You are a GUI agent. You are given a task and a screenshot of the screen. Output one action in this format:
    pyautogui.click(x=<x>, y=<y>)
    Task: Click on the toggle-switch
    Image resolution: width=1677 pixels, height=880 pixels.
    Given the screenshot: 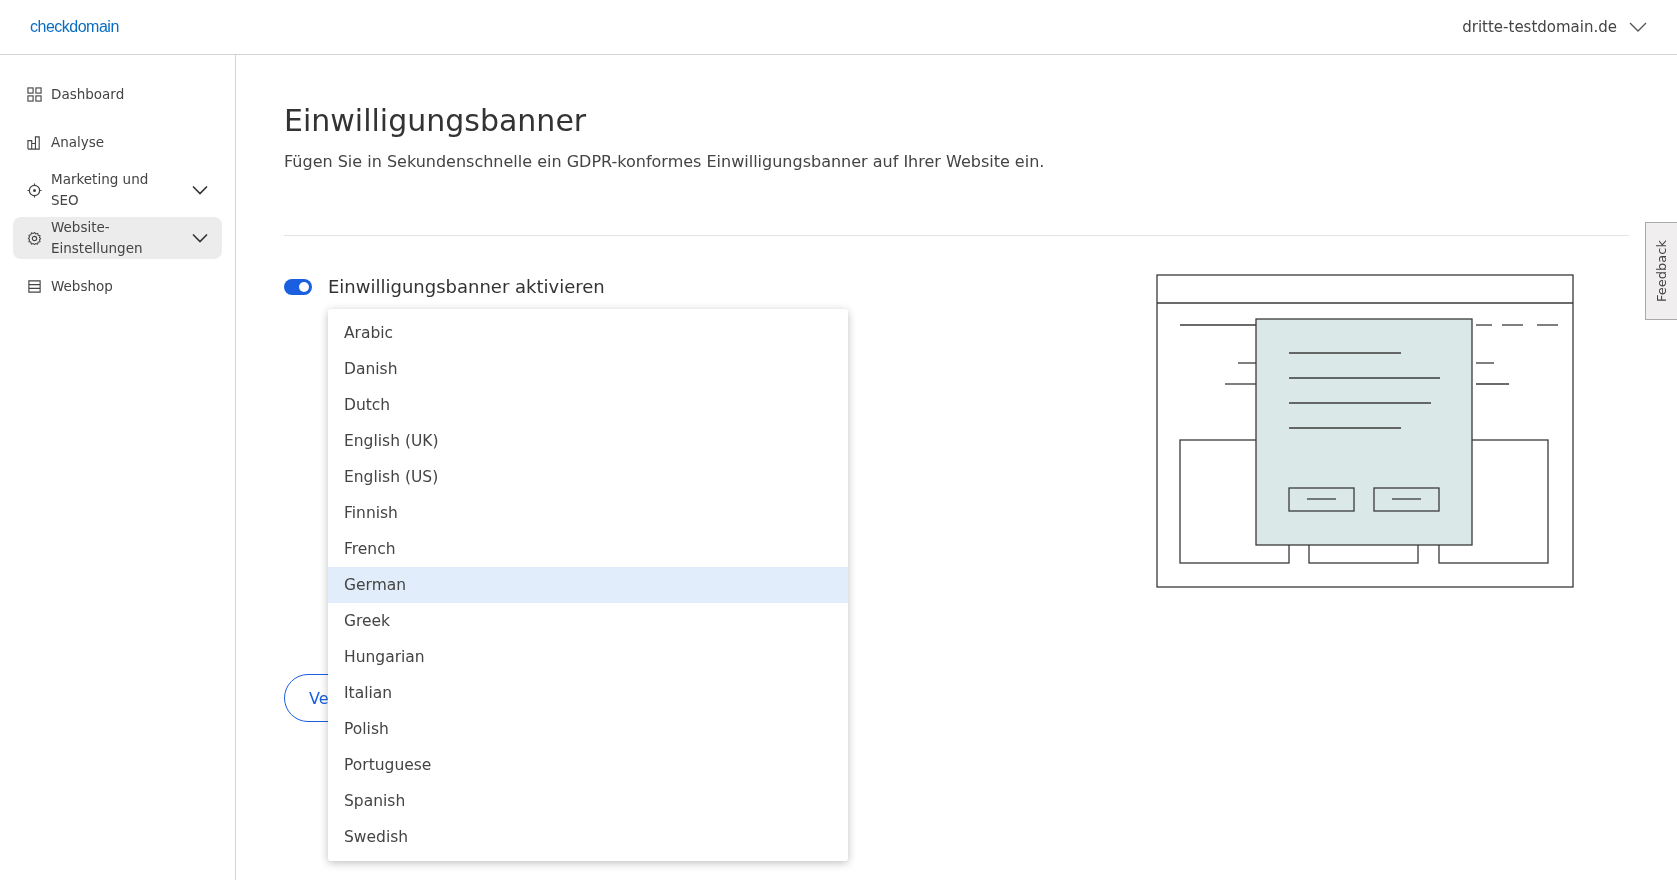 What is the action you would take?
    pyautogui.click(x=298, y=286)
    